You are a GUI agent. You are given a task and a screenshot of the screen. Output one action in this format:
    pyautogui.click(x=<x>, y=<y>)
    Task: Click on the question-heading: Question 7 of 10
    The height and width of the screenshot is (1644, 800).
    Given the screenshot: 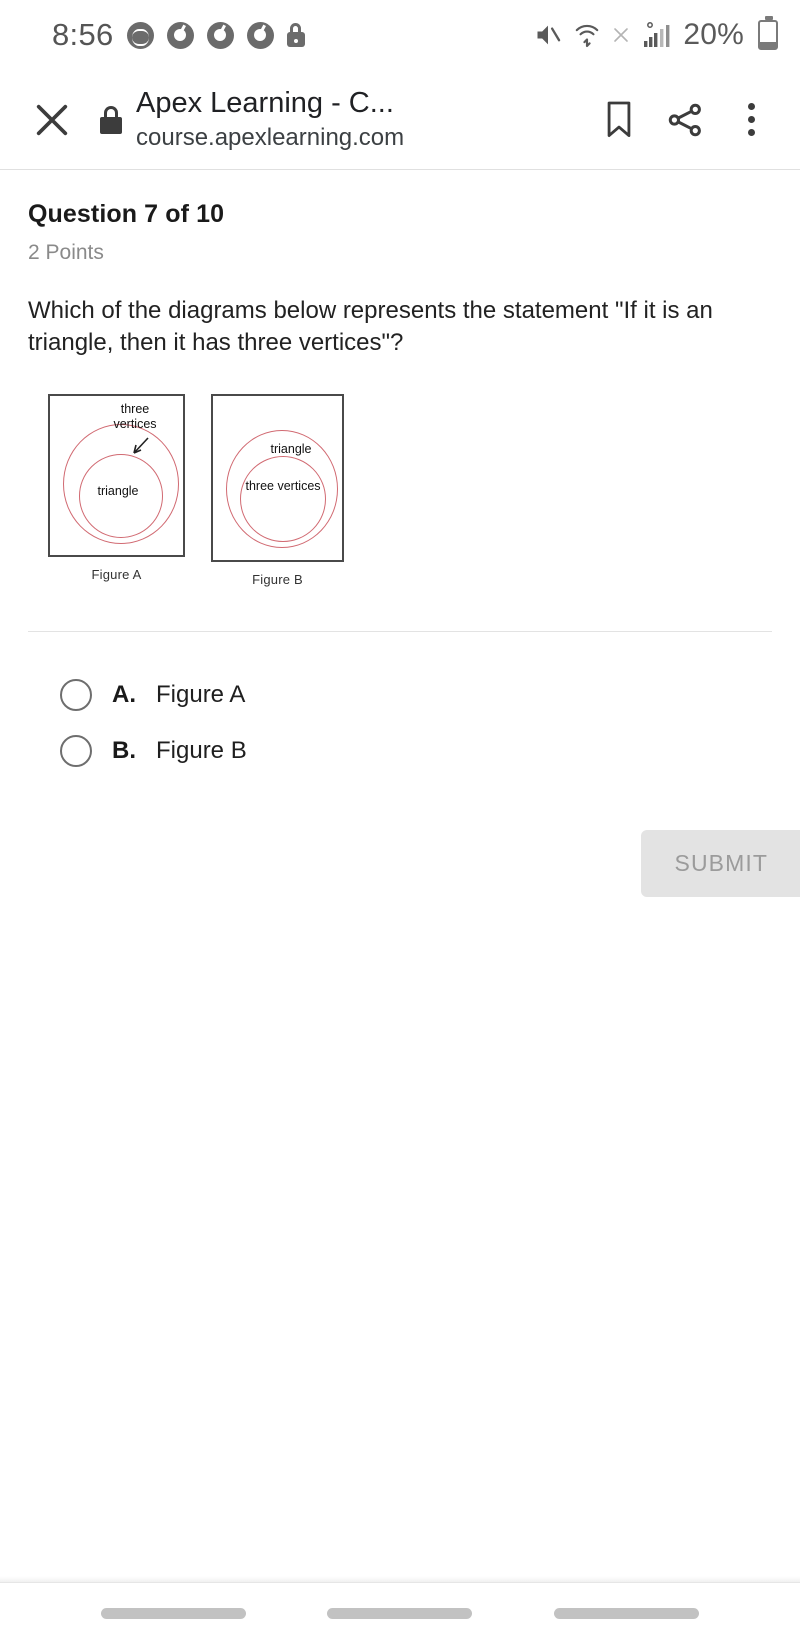 What is the action you would take?
    pyautogui.click(x=126, y=214)
    